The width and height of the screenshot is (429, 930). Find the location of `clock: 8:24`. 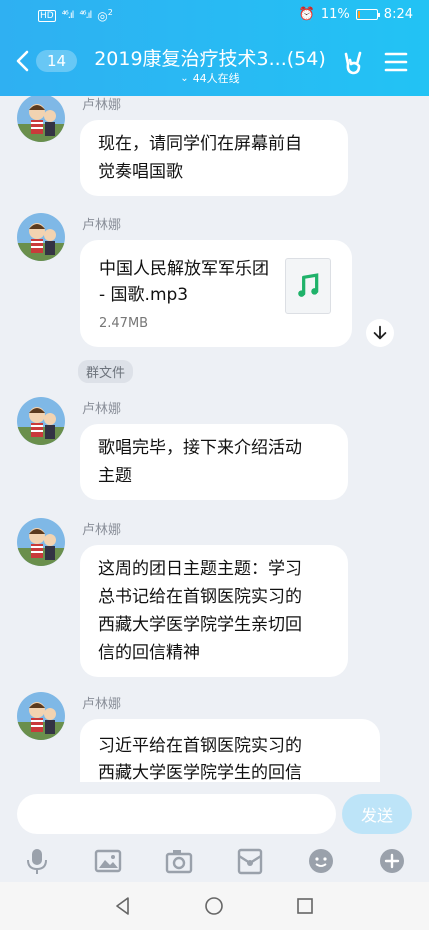

clock: 8:24 is located at coordinates (398, 14).